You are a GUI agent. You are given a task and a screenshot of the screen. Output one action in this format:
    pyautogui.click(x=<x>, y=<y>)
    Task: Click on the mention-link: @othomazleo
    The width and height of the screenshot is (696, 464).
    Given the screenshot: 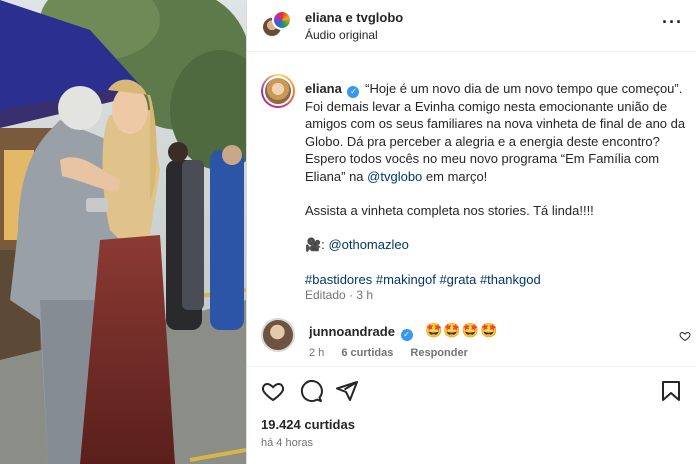 What is the action you would take?
    pyautogui.click(x=368, y=244)
    